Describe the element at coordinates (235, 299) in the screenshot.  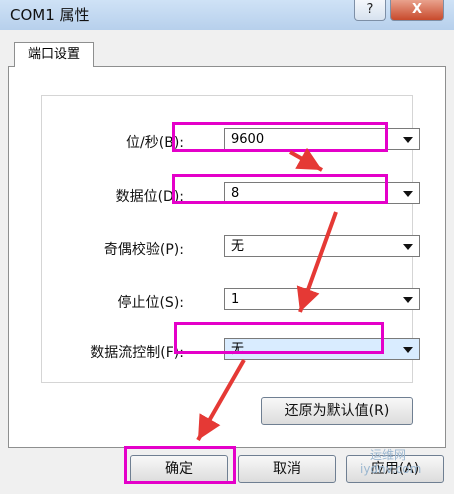
I see `stop-bits-value: 1` at that location.